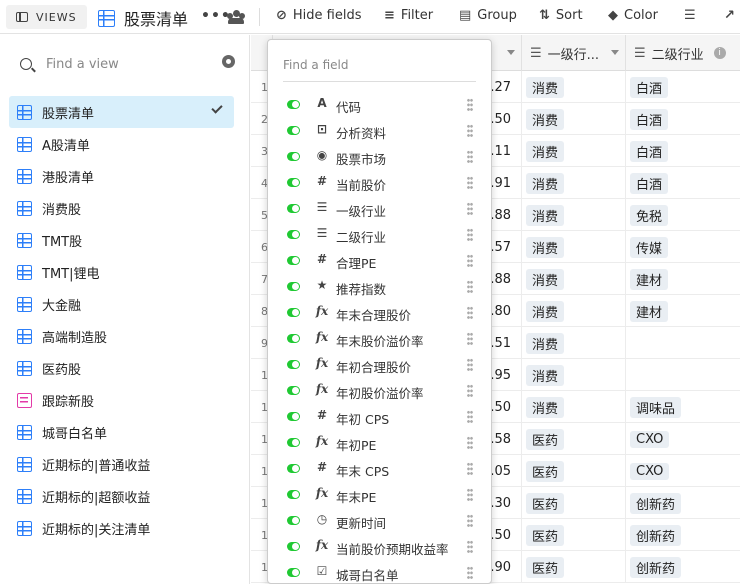 The image size is (740, 584). Describe the element at coordinates (633, 15) in the screenshot. I see `color-button: ◆ Color` at that location.